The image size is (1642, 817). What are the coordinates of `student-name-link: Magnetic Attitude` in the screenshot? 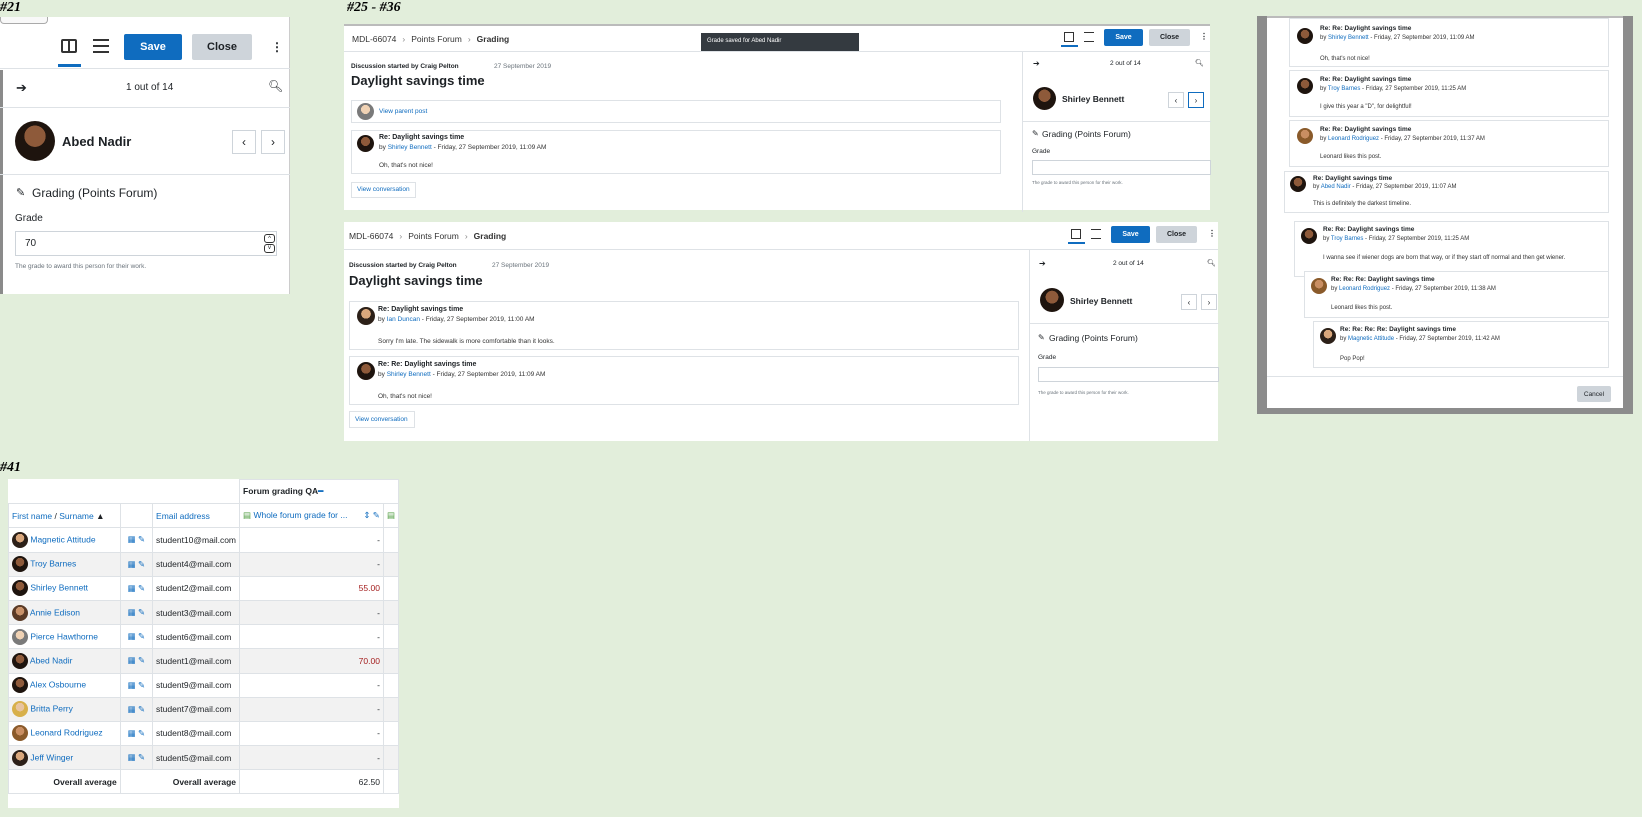 It's located at (62, 539).